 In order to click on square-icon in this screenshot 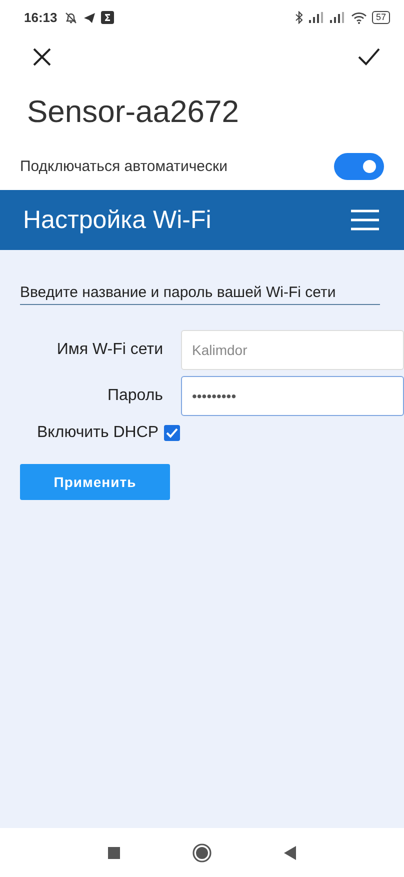, I will do `click(114, 852)`.